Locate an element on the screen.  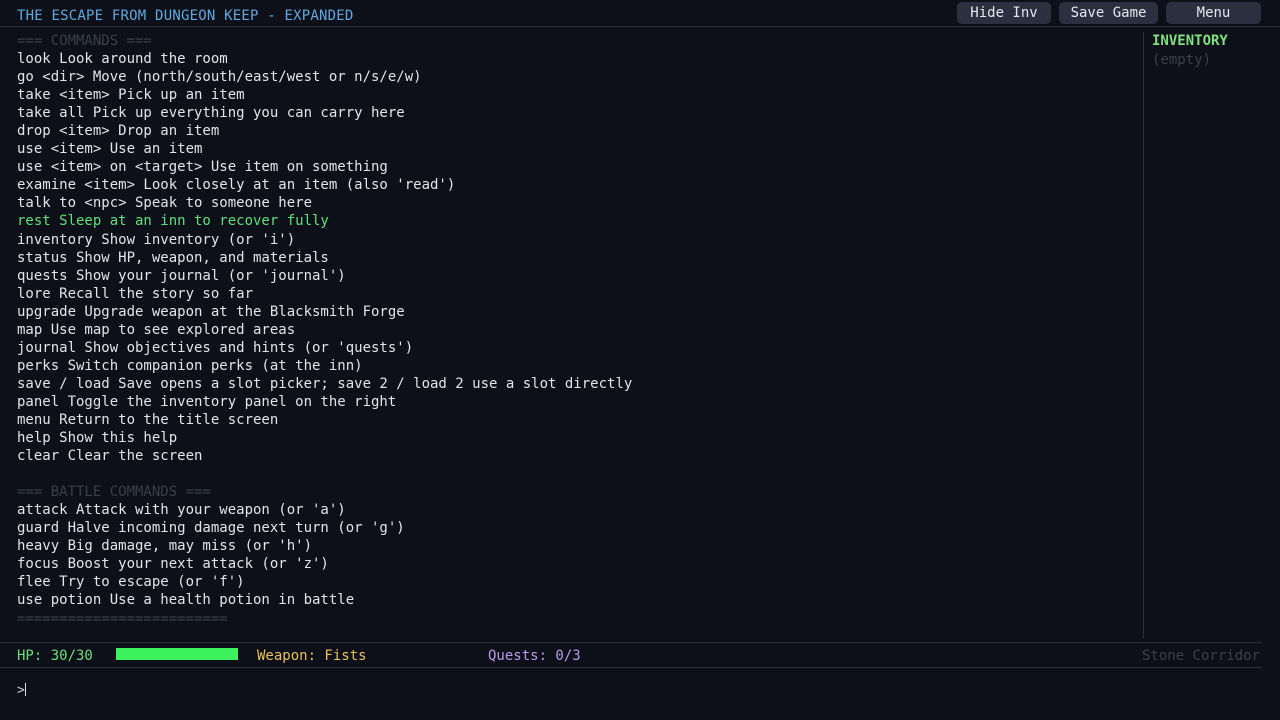
log-line: help Show this help is located at coordinates (97, 438).